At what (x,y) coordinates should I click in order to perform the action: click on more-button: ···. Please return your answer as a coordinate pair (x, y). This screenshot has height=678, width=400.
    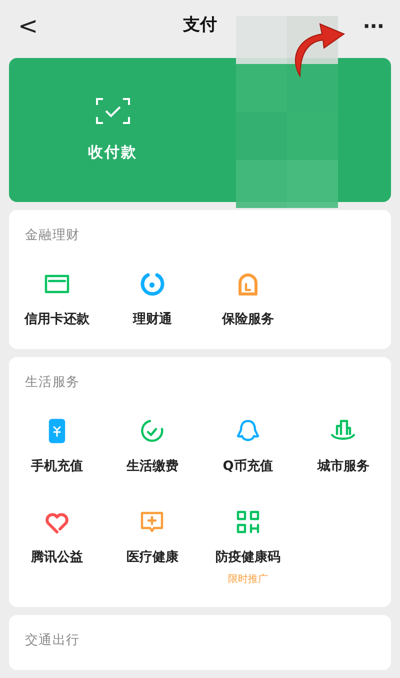
    Looking at the image, I should click on (373, 26).